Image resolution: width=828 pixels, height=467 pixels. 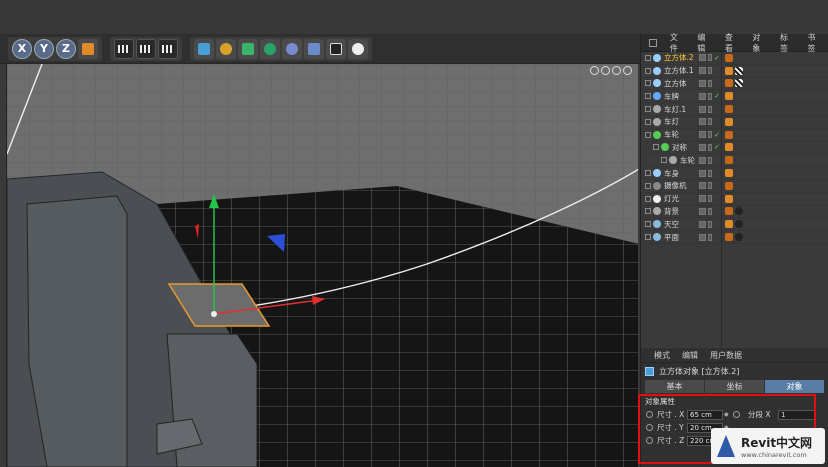 What do you see at coordinates (204, 48) in the screenshot?
I see `cube-icon` at bounding box center [204, 48].